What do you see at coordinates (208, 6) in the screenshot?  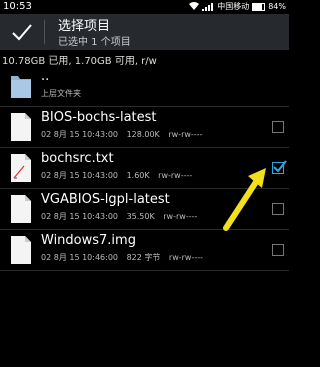 I see `signal-icon` at bounding box center [208, 6].